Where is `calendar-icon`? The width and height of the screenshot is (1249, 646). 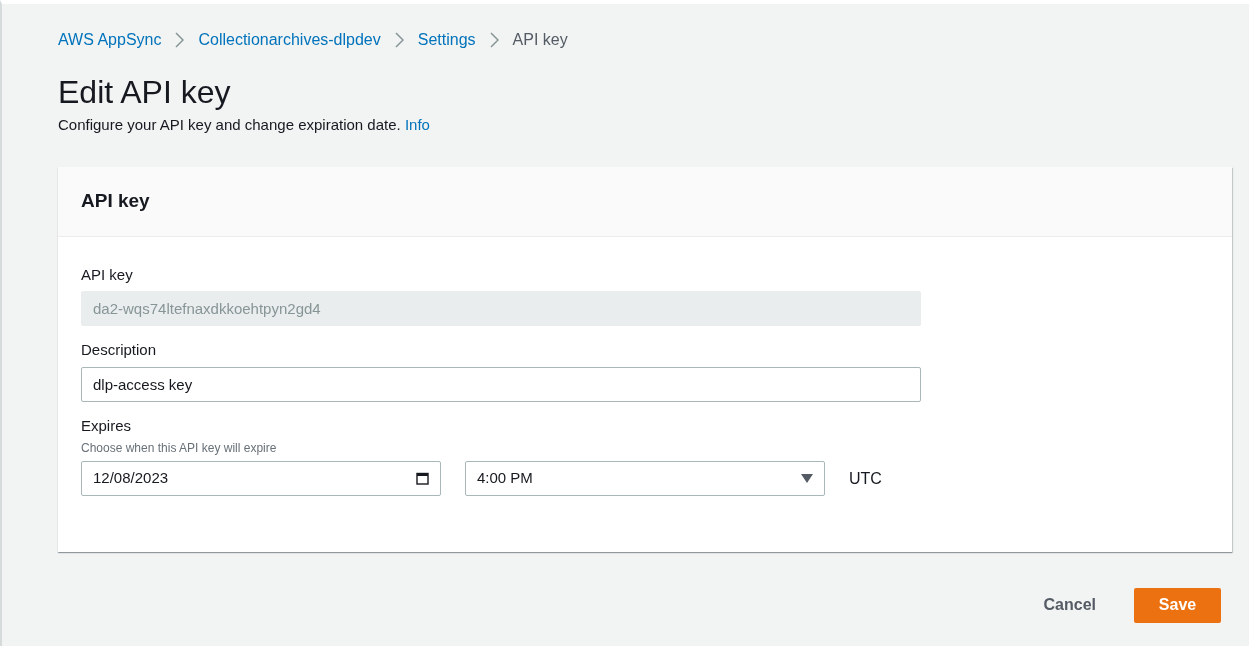 calendar-icon is located at coordinates (422, 478).